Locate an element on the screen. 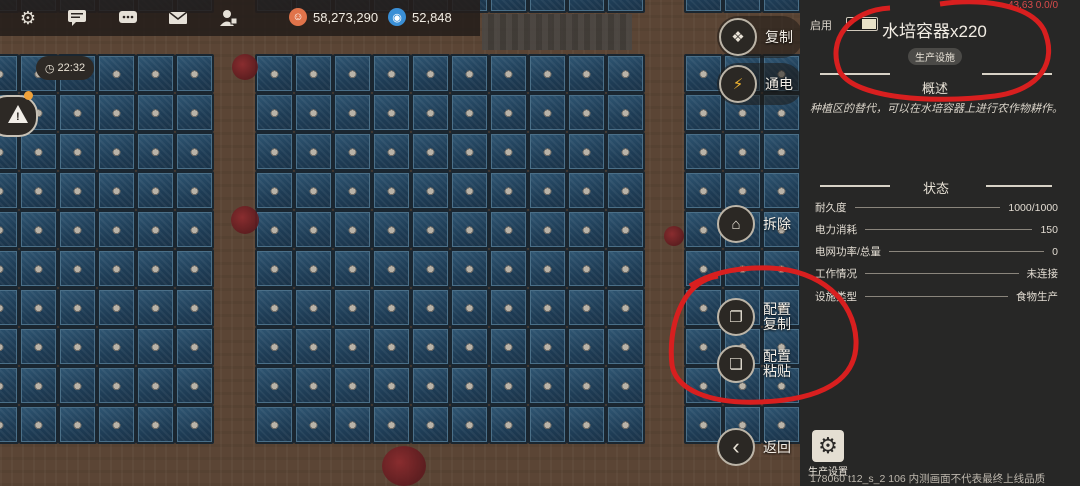 This screenshot has width=1080, height=486. chat-icon is located at coordinates (77, 18).